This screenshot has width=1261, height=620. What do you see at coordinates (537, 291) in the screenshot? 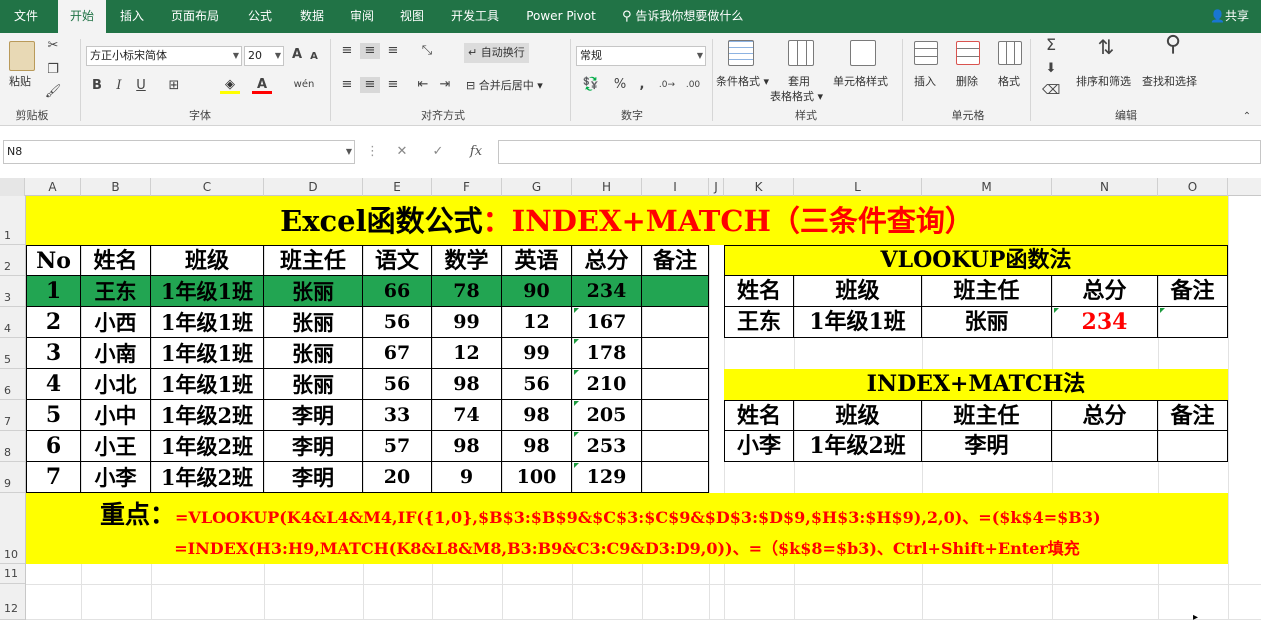
I see `table-cell: 90` at bounding box center [537, 291].